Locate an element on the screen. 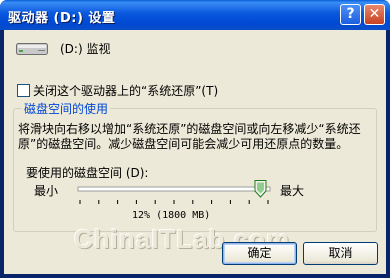  disk-space-group-title: 磁盘空间的使用 is located at coordinates (66, 108).